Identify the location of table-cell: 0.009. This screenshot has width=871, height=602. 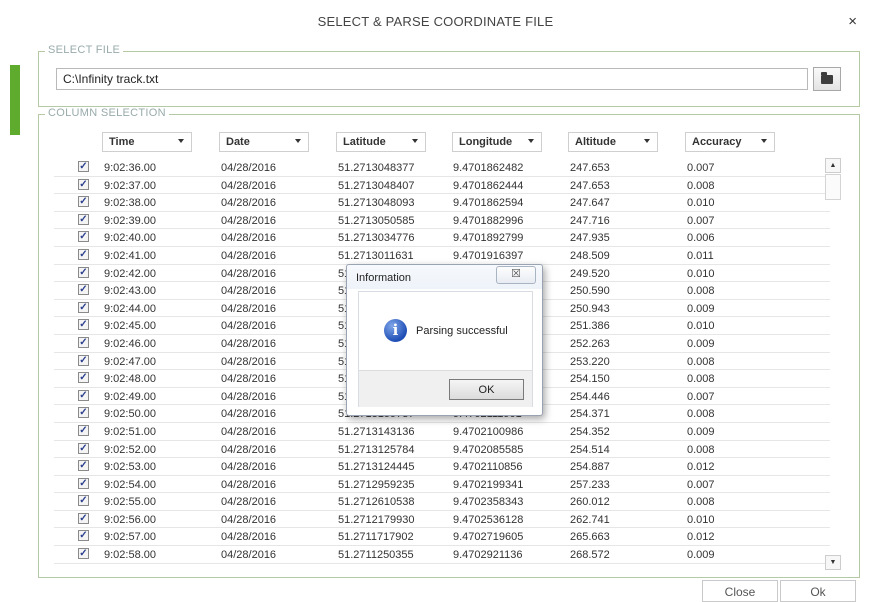
(701, 555).